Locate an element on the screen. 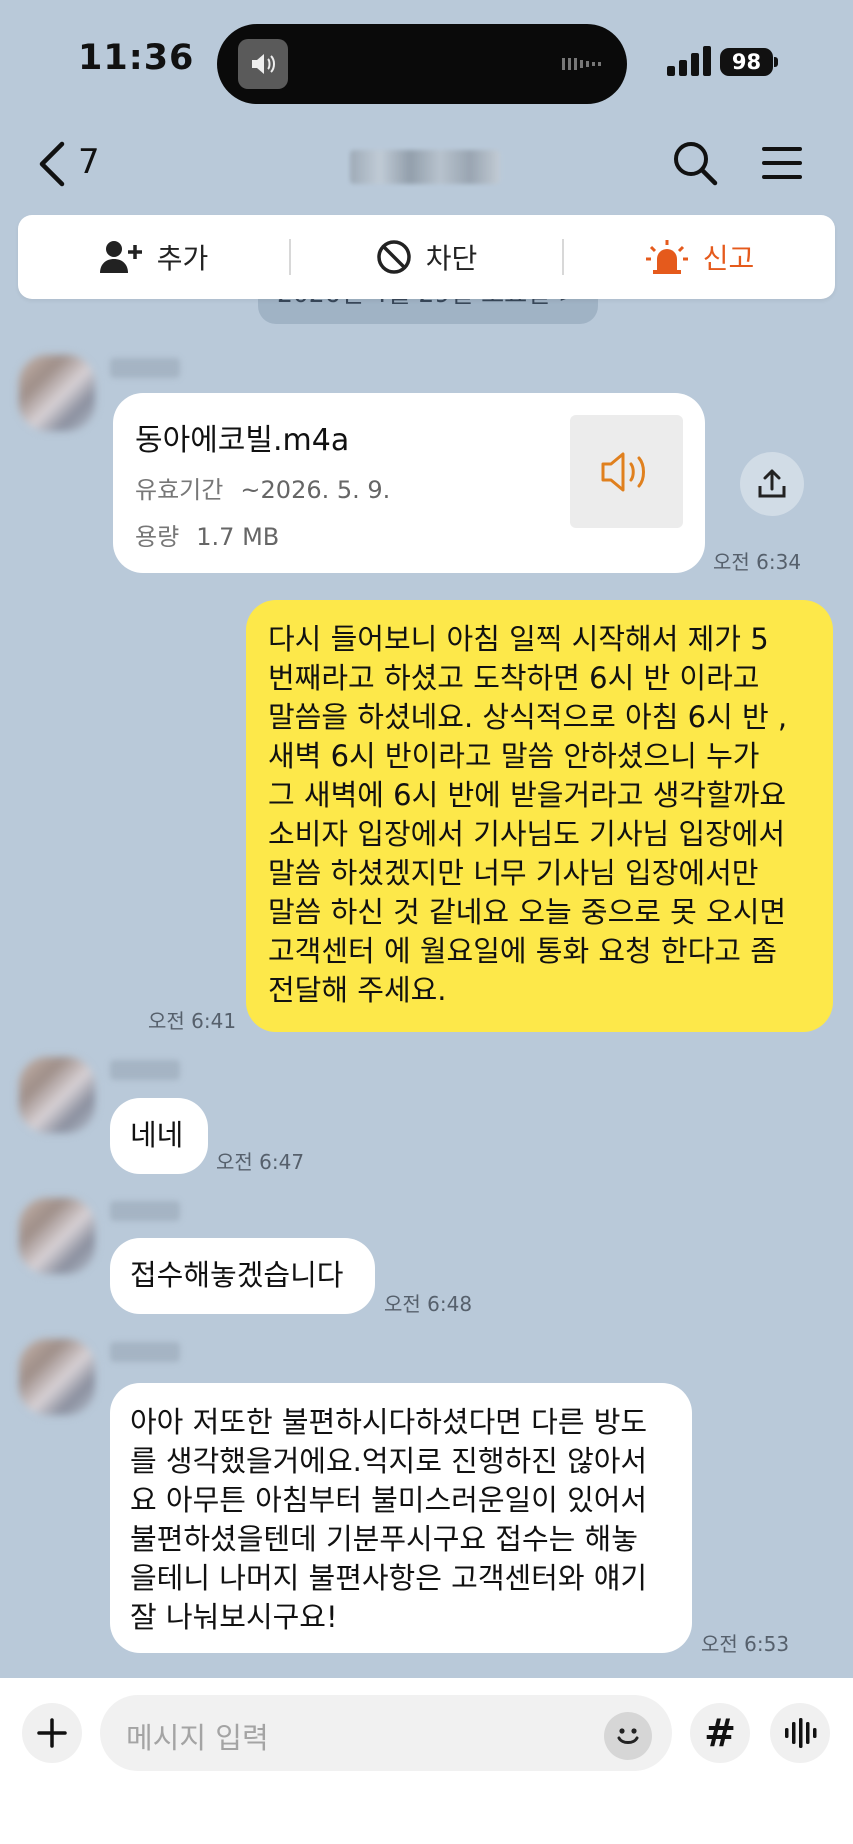 The width and height of the screenshot is (853, 1844). voice-button is located at coordinates (800, 1733).